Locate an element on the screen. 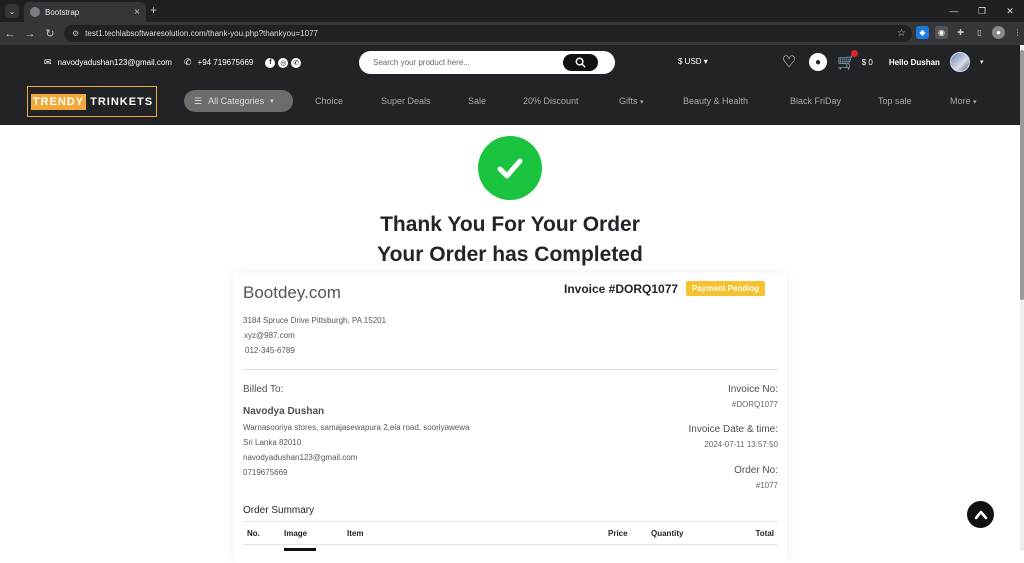  user-greeting: Hello Dushan is located at coordinates (914, 62).